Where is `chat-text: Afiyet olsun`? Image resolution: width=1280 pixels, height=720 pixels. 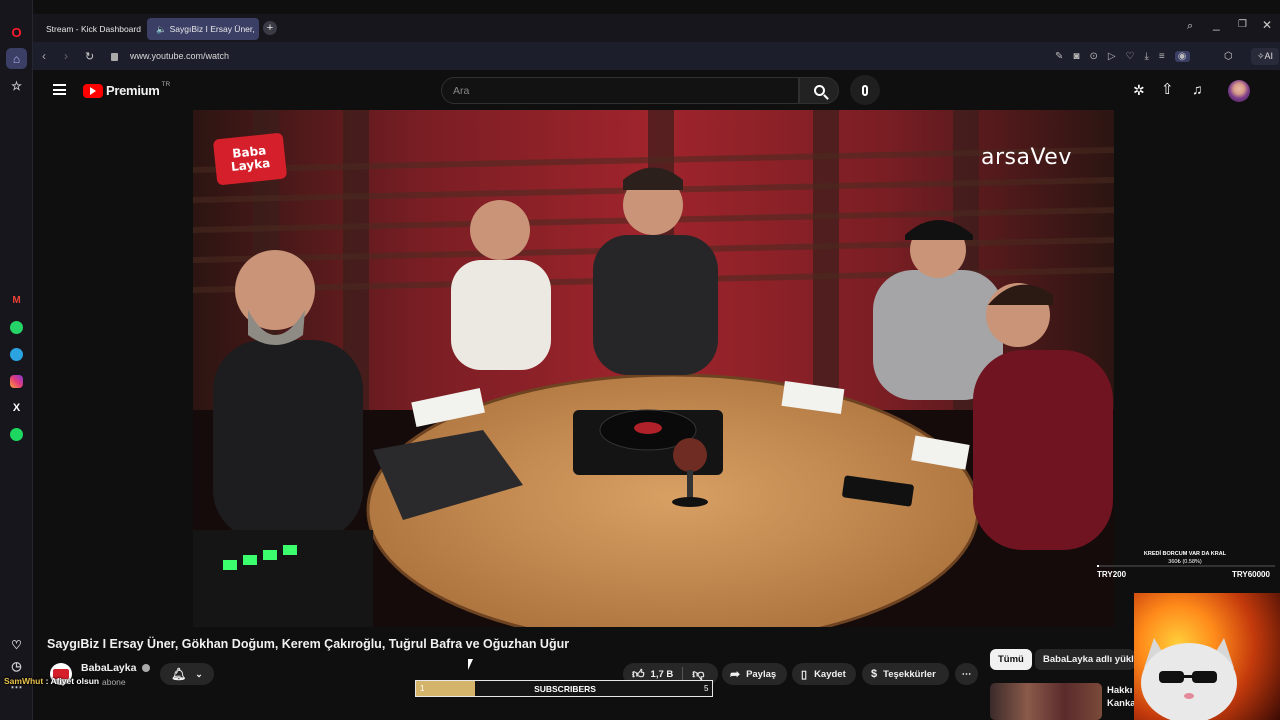
chat-text: Afiyet olsun is located at coordinates (75, 681).